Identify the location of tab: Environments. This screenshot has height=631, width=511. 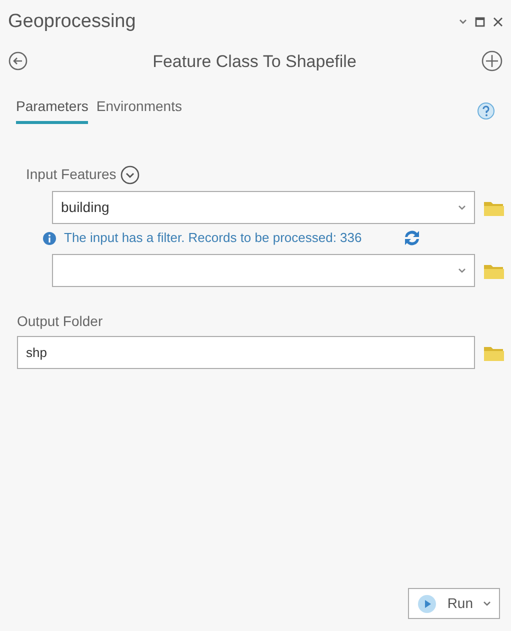
(139, 110).